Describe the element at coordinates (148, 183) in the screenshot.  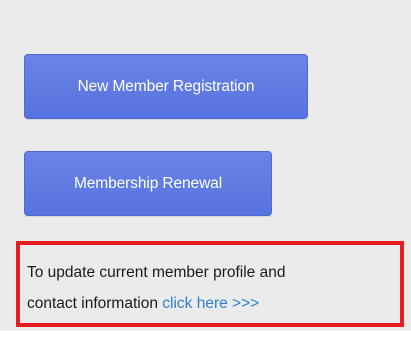
I see `membership-renewal-button: Membership Renewal` at that location.